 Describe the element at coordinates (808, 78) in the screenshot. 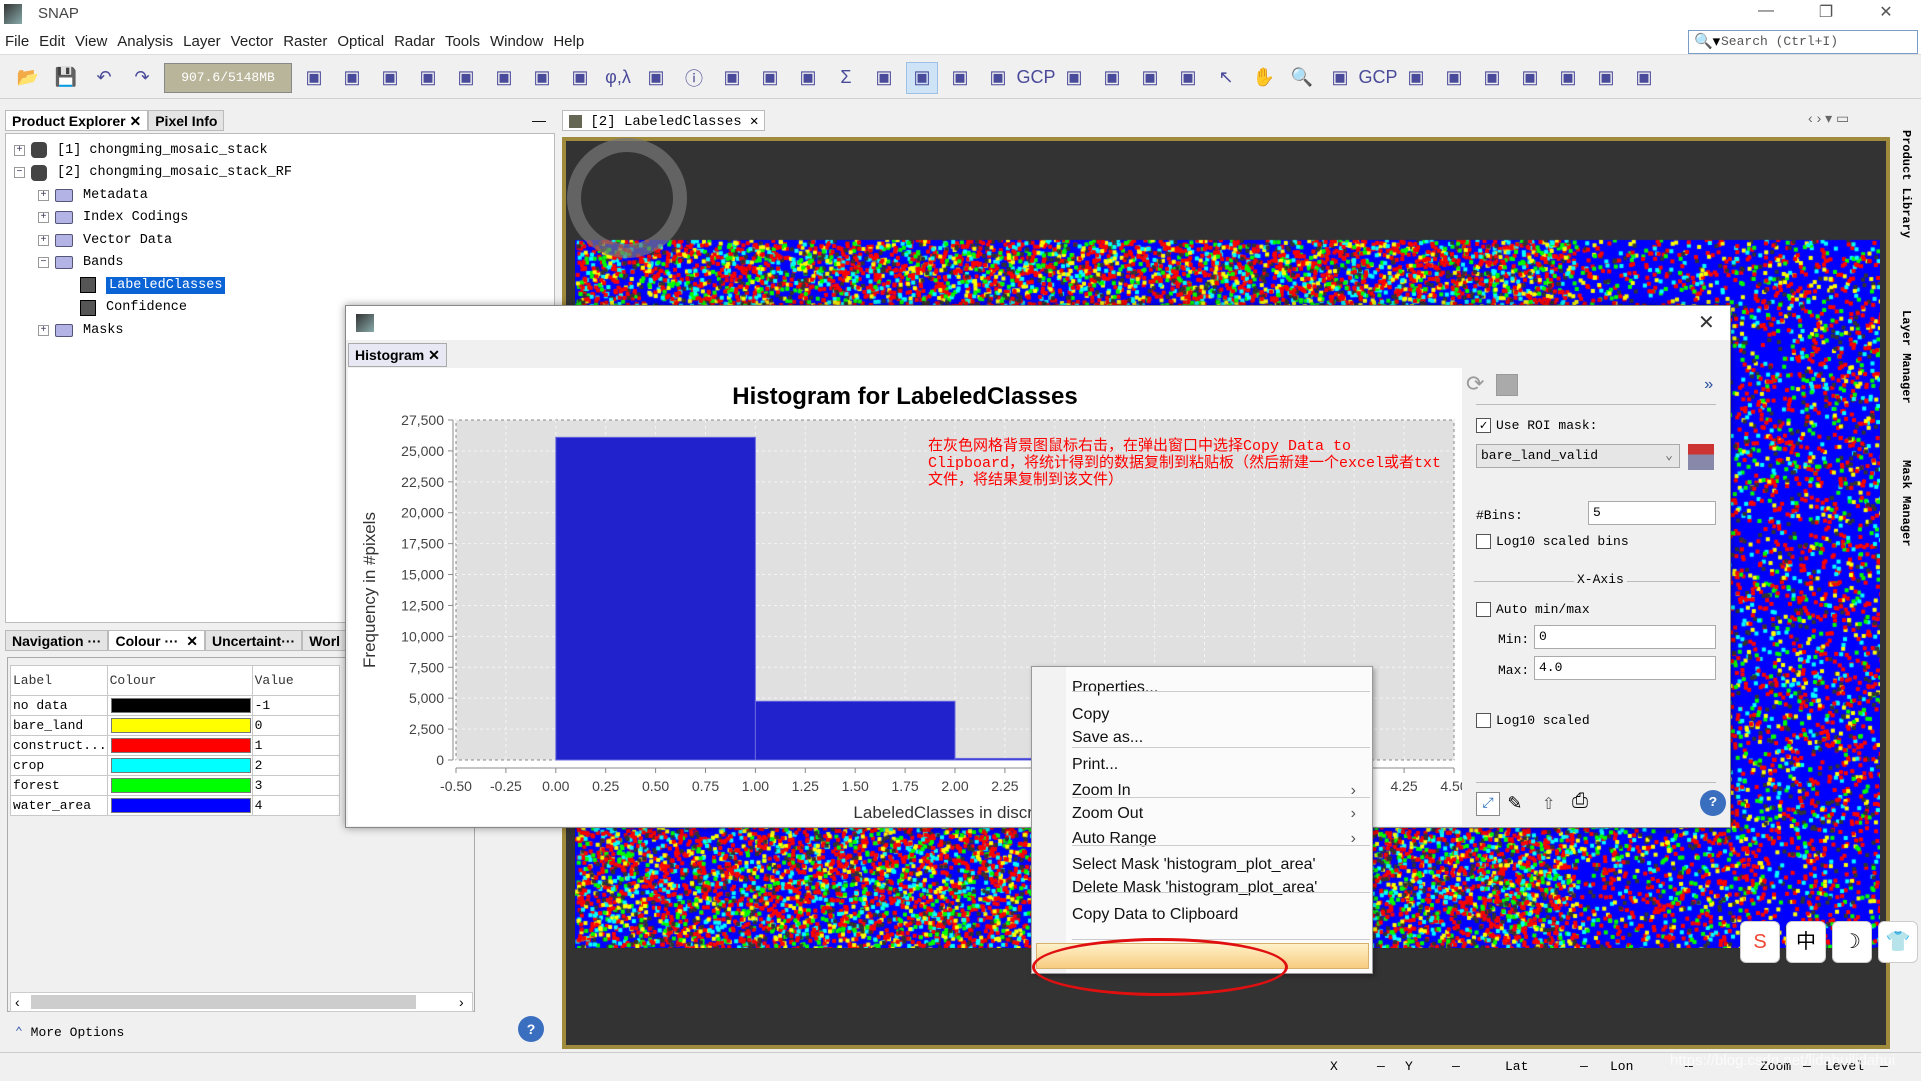

I see `scatter-plot-icon: ▣` at that location.